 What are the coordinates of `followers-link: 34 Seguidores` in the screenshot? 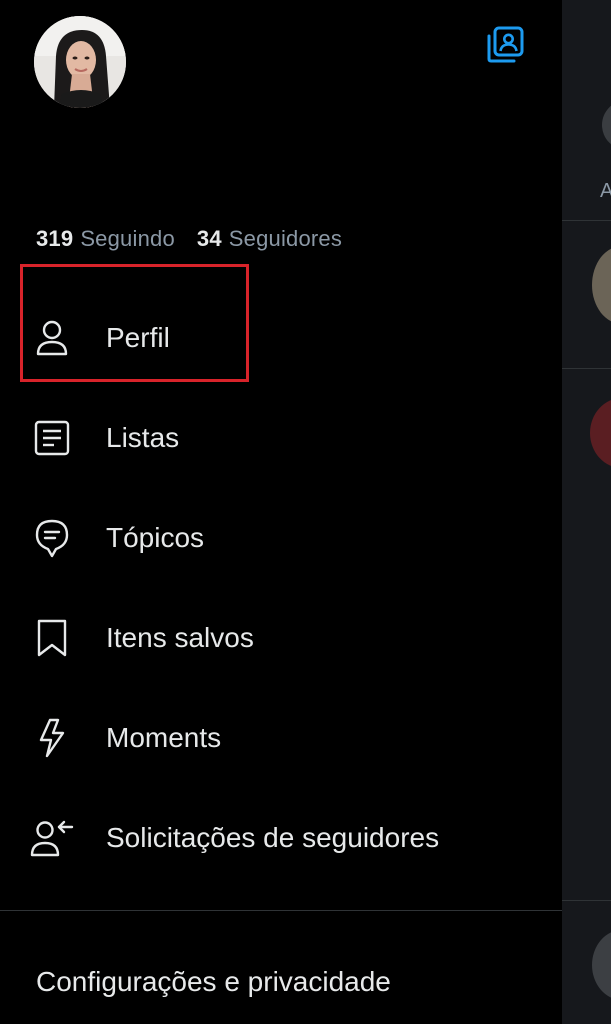 It's located at (269, 239).